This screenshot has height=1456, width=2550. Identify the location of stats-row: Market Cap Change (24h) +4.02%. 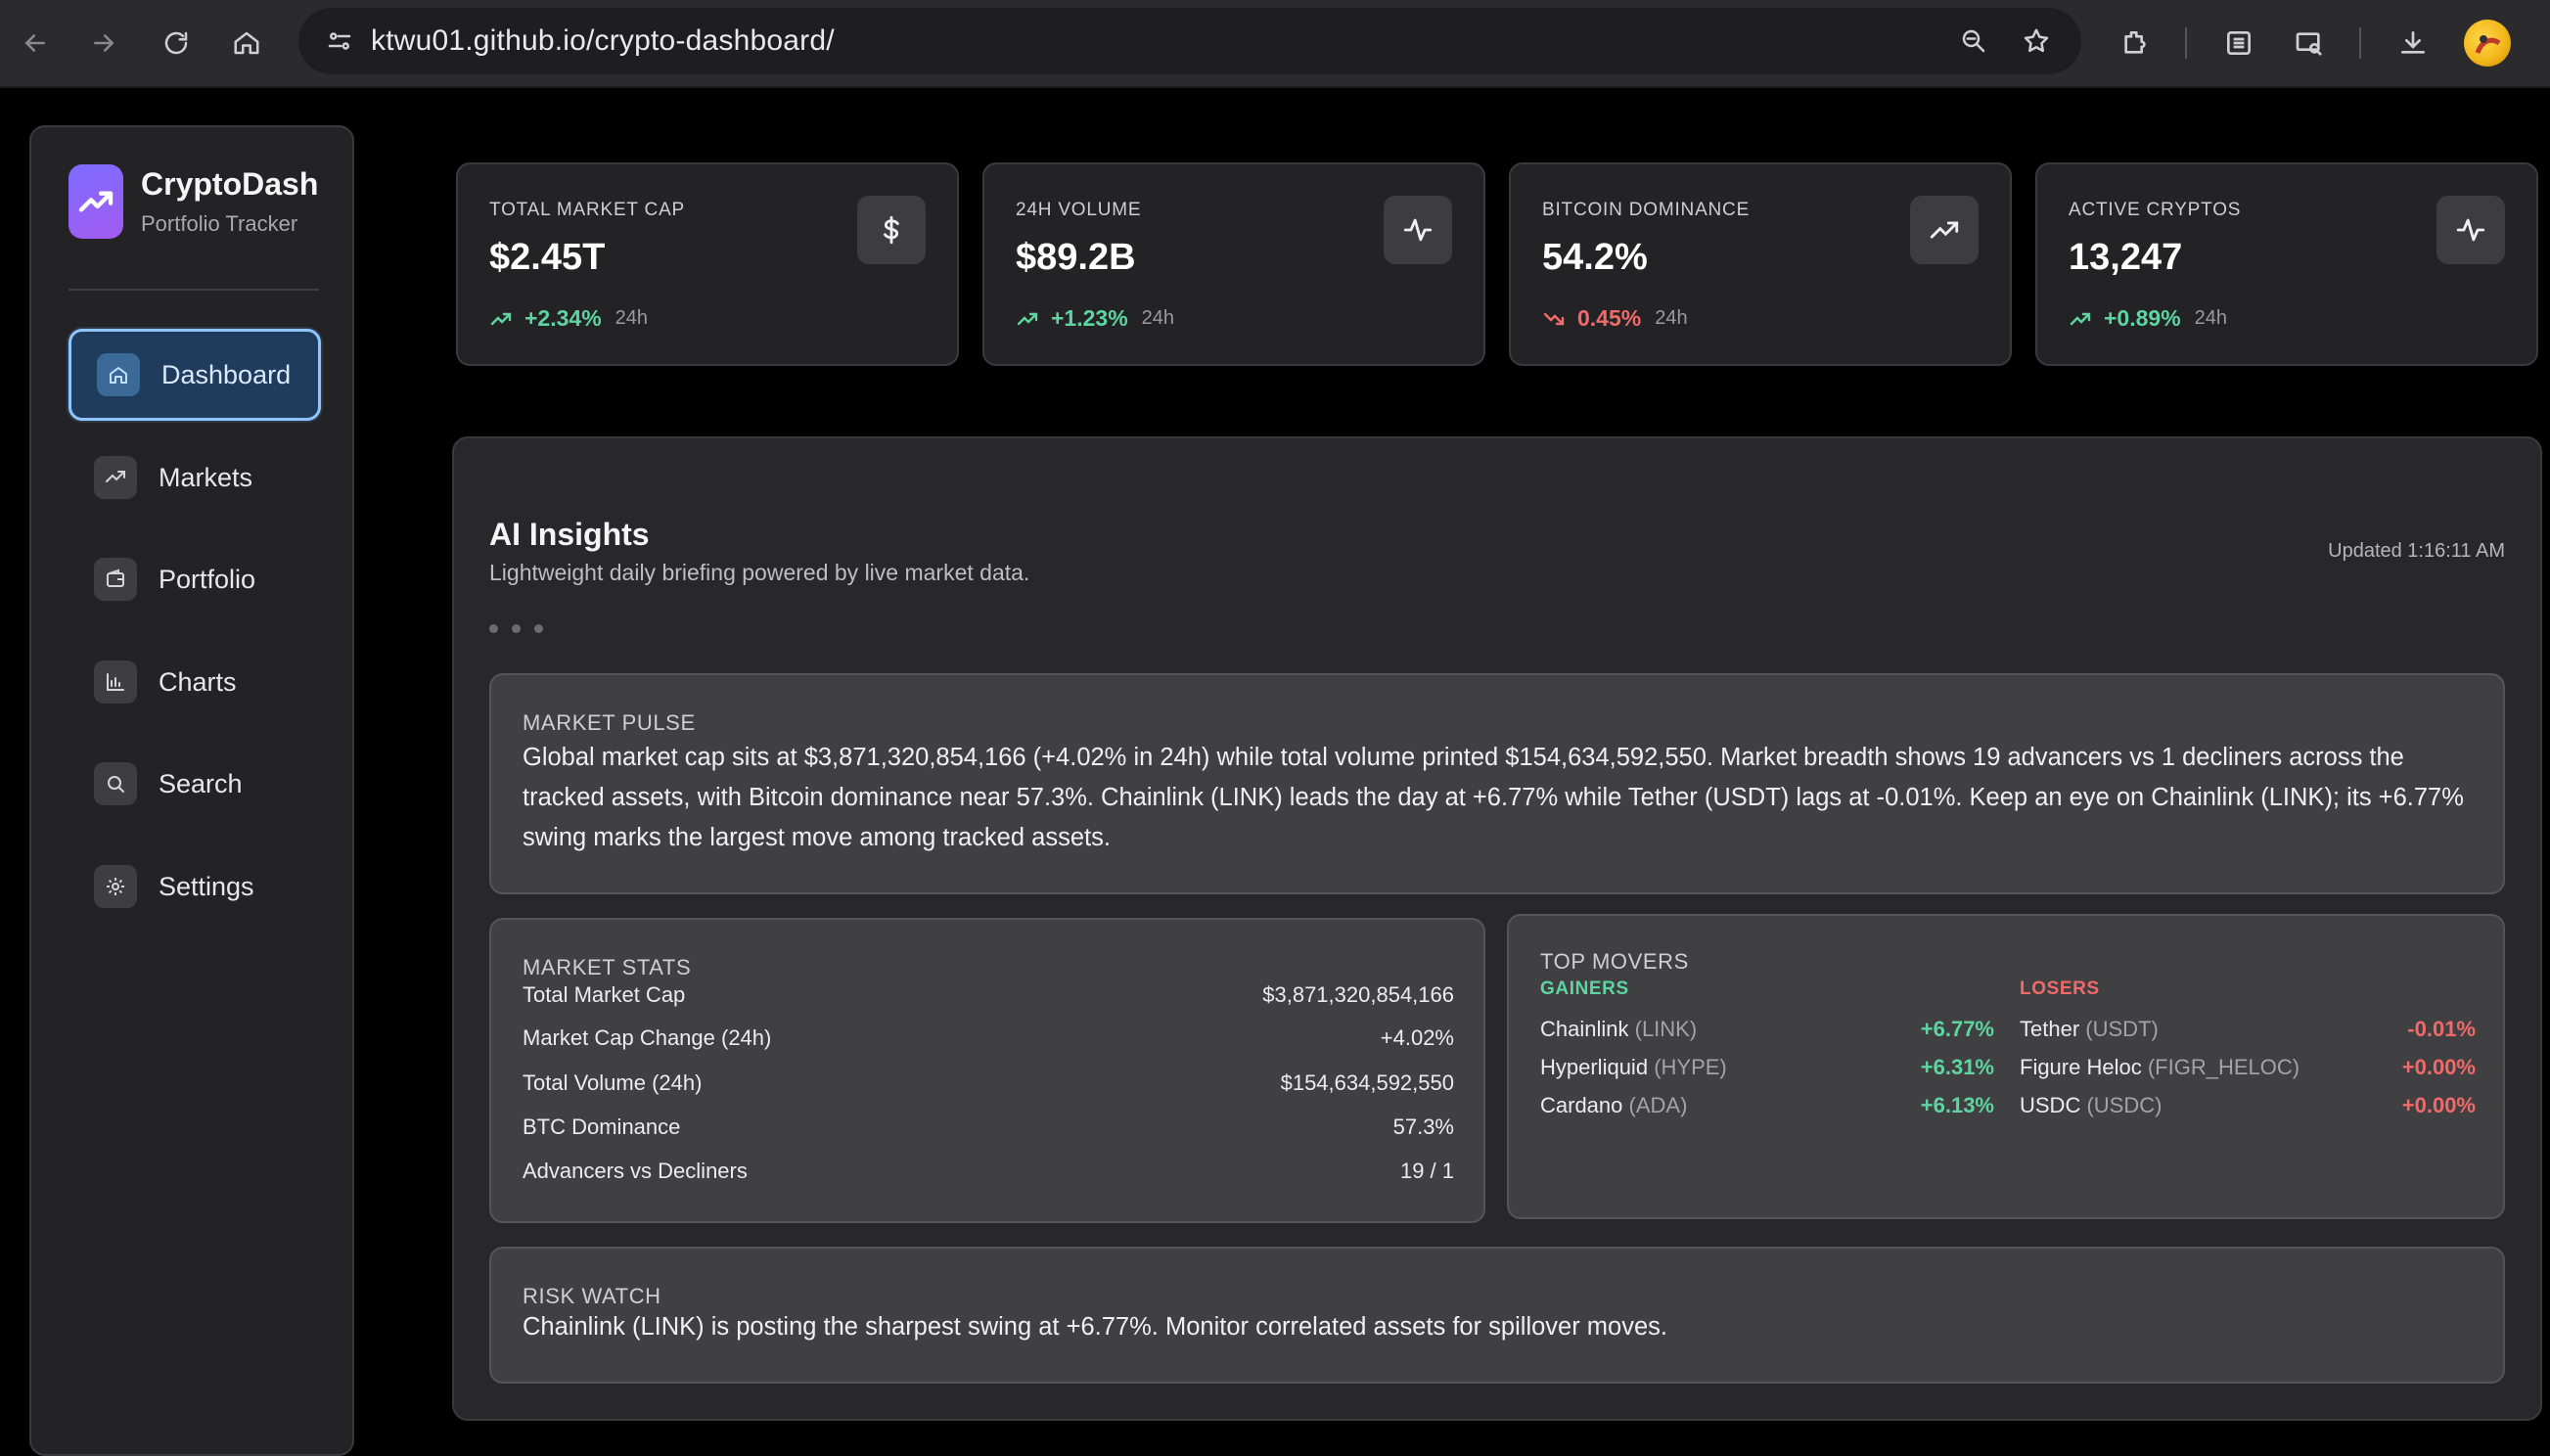
(989, 1040).